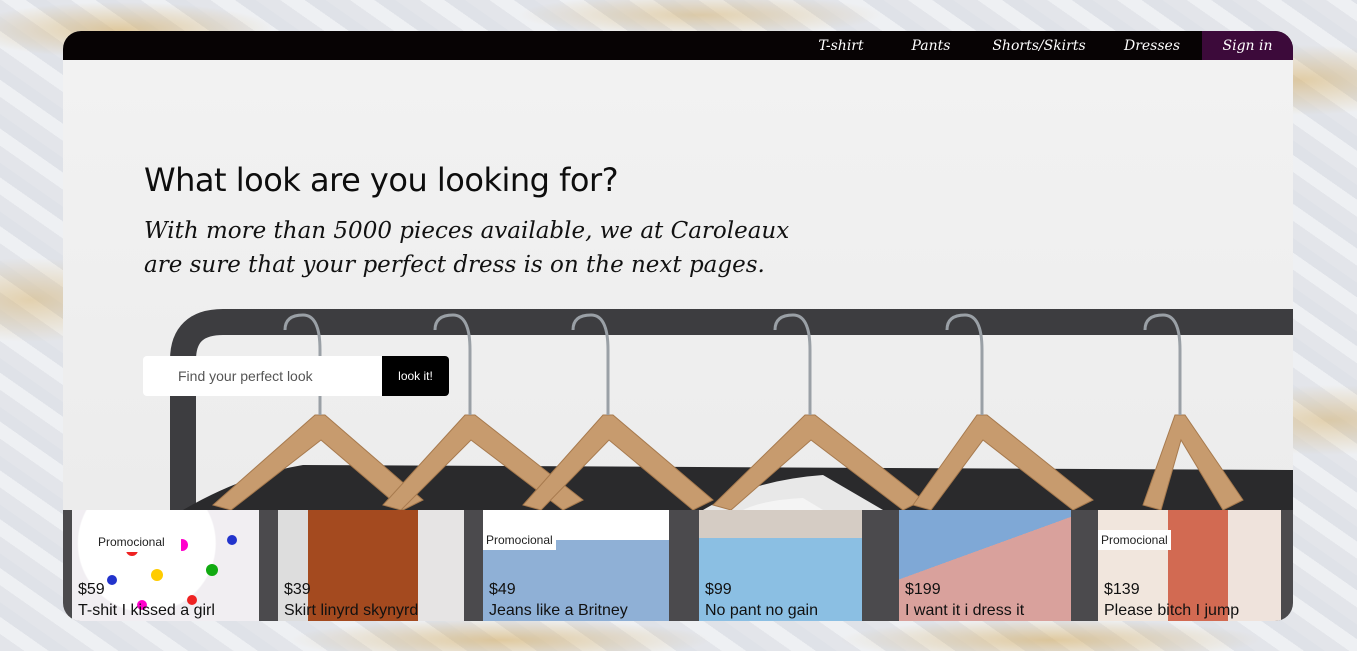 This screenshot has width=1357, height=651. What do you see at coordinates (1122, 589) in the screenshot?
I see `product-price: $139` at bounding box center [1122, 589].